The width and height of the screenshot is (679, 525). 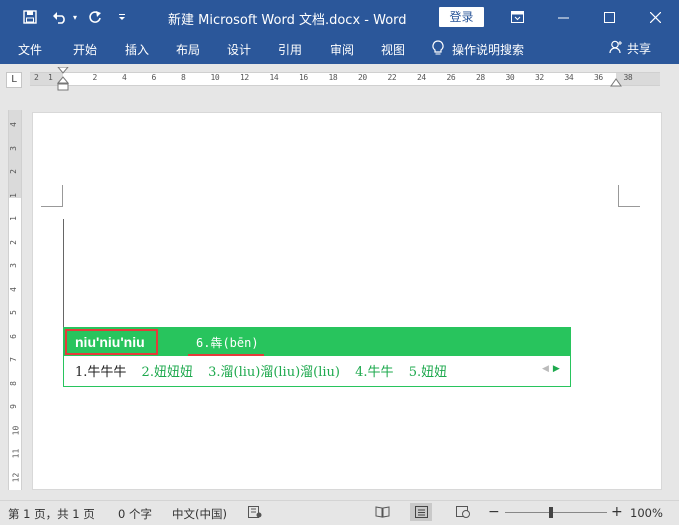 I want to click on web-layout-icon, so click(x=463, y=512).